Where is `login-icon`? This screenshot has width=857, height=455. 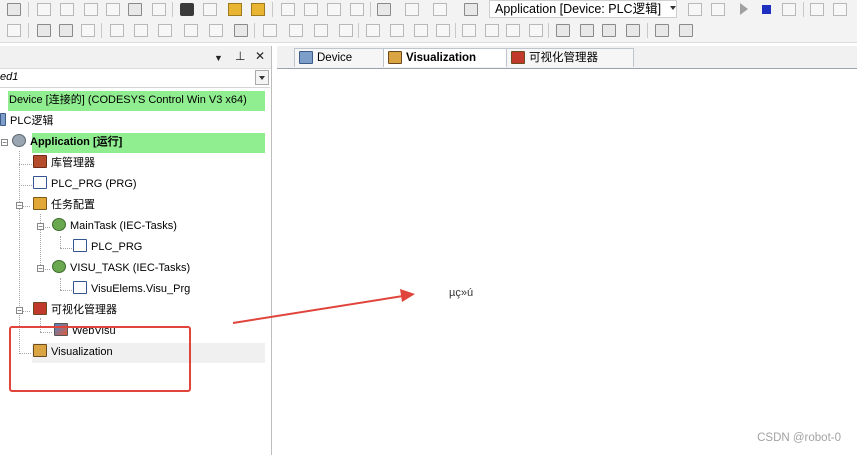 login-icon is located at coordinates (695, 9).